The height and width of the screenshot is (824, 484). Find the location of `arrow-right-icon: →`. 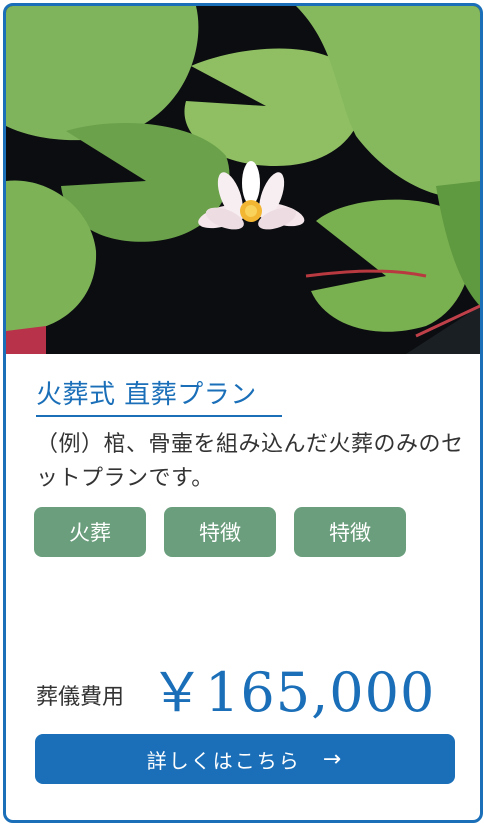

arrow-right-icon: → is located at coordinates (333, 759).